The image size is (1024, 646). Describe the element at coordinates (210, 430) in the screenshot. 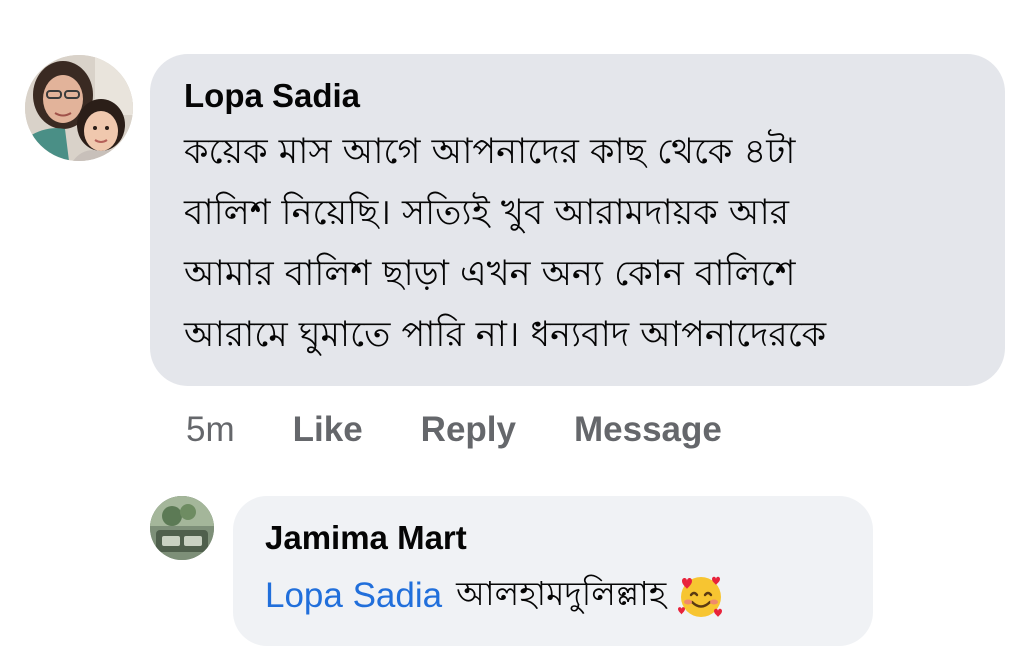

I see `comment-timestamp: 5m` at that location.